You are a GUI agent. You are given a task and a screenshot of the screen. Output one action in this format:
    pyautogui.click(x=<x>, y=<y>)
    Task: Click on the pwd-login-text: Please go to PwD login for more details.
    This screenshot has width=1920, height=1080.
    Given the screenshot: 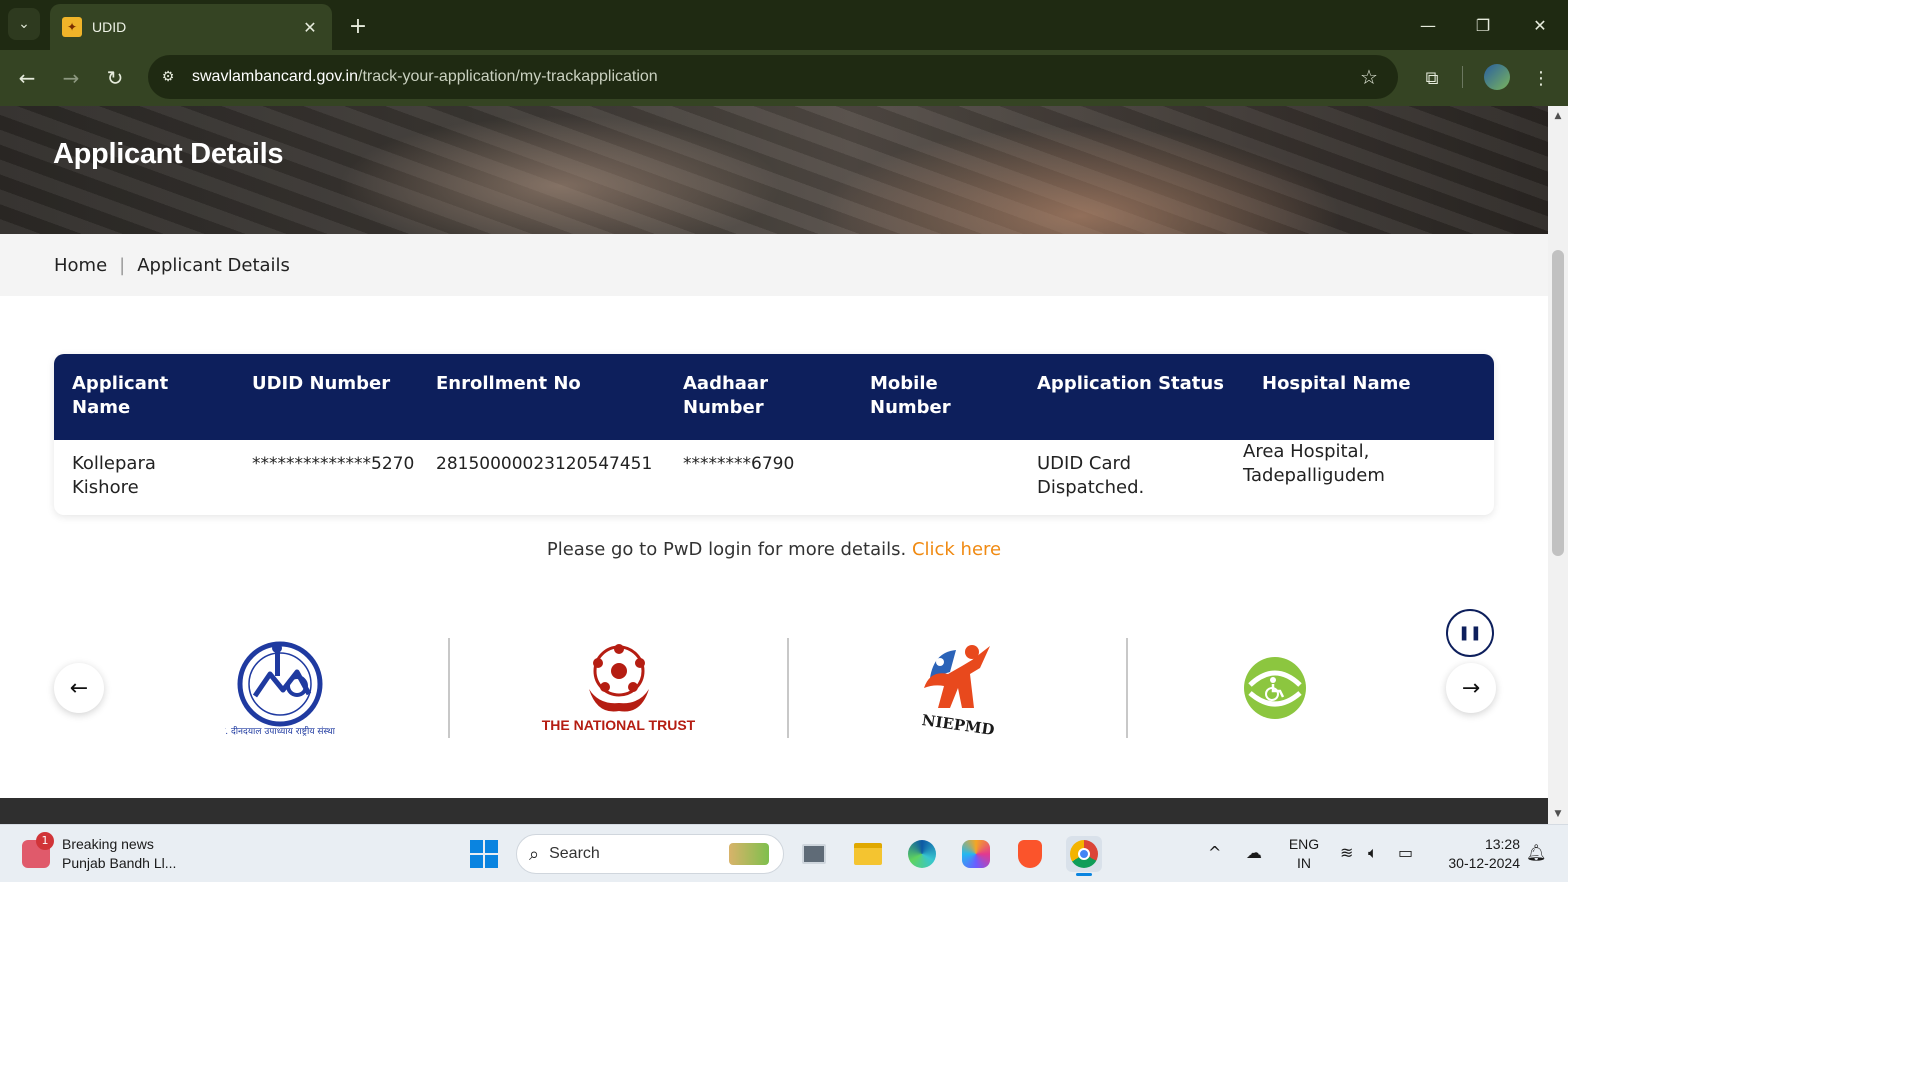 What is the action you would take?
    pyautogui.click(x=726, y=549)
    